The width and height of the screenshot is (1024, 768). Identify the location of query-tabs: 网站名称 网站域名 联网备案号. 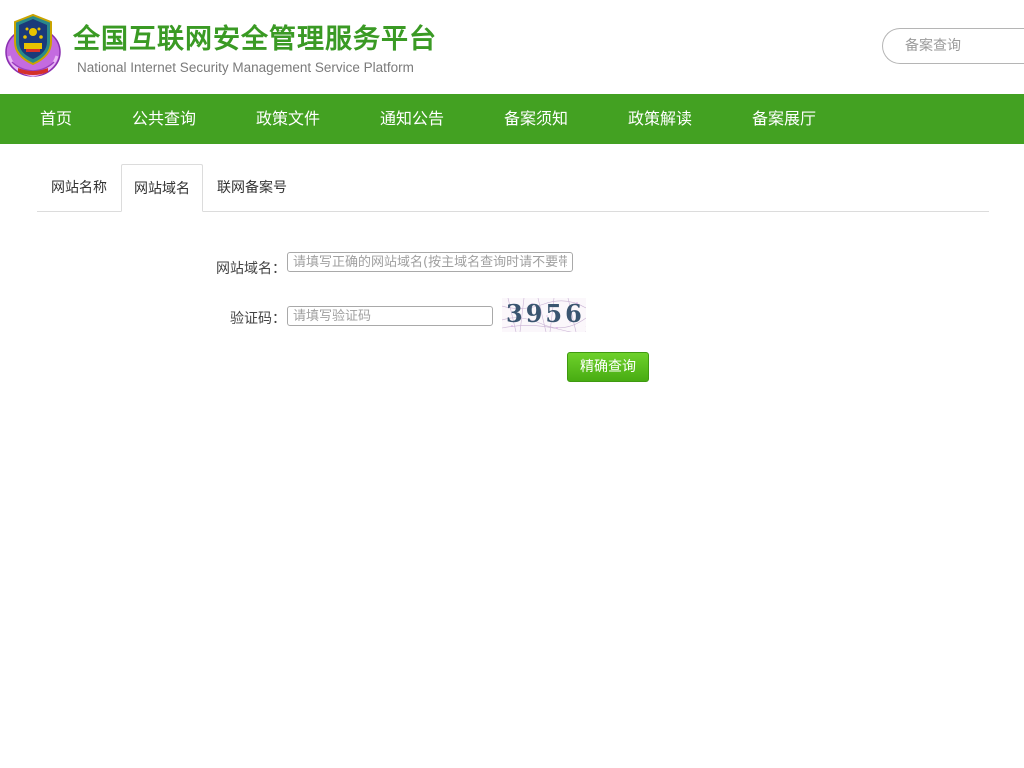
(513, 188).